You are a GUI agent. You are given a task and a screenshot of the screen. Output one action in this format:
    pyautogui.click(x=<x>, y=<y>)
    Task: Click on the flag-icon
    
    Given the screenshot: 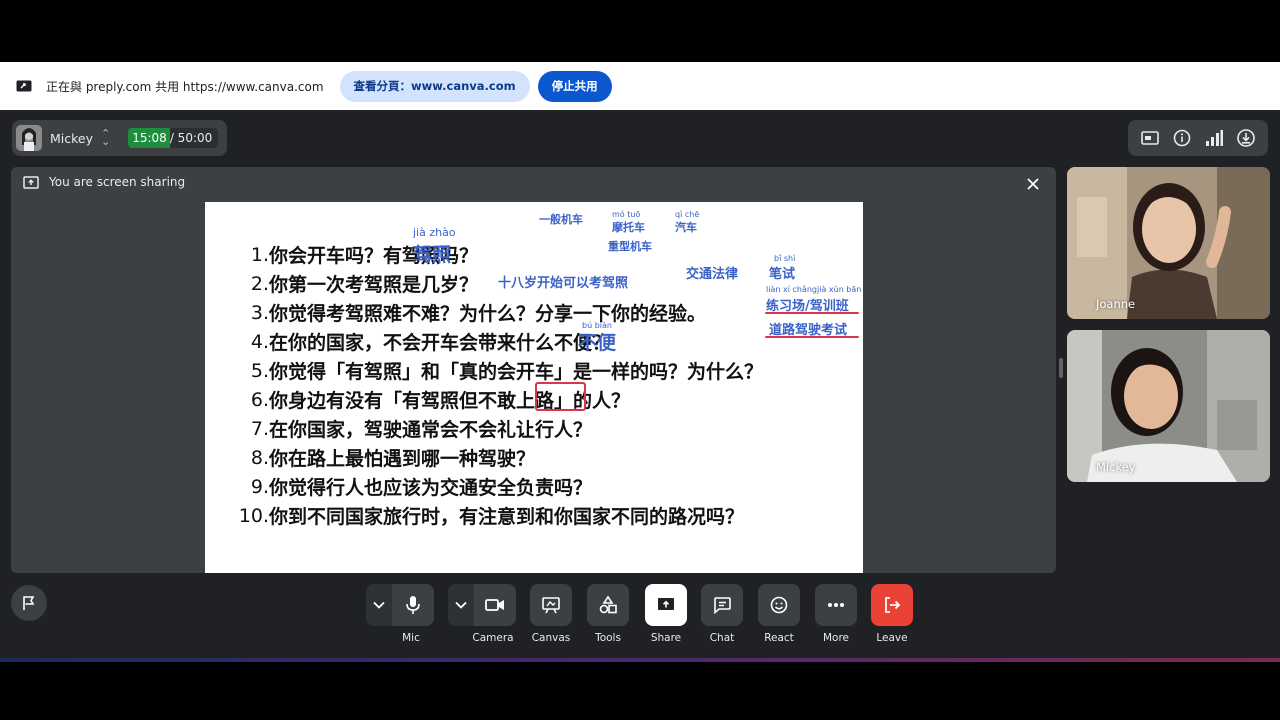 What is the action you would take?
    pyautogui.click(x=29, y=603)
    